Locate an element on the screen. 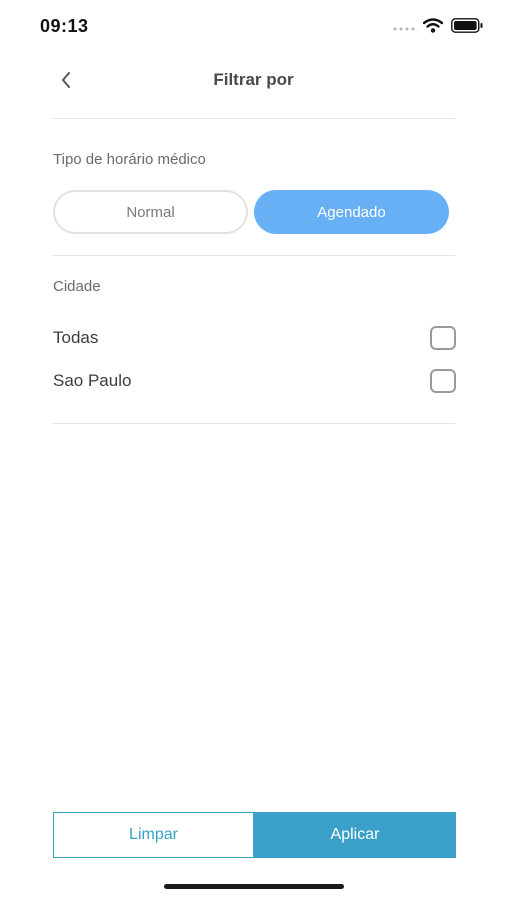  page-title: Filtrar por is located at coordinates (253, 79).